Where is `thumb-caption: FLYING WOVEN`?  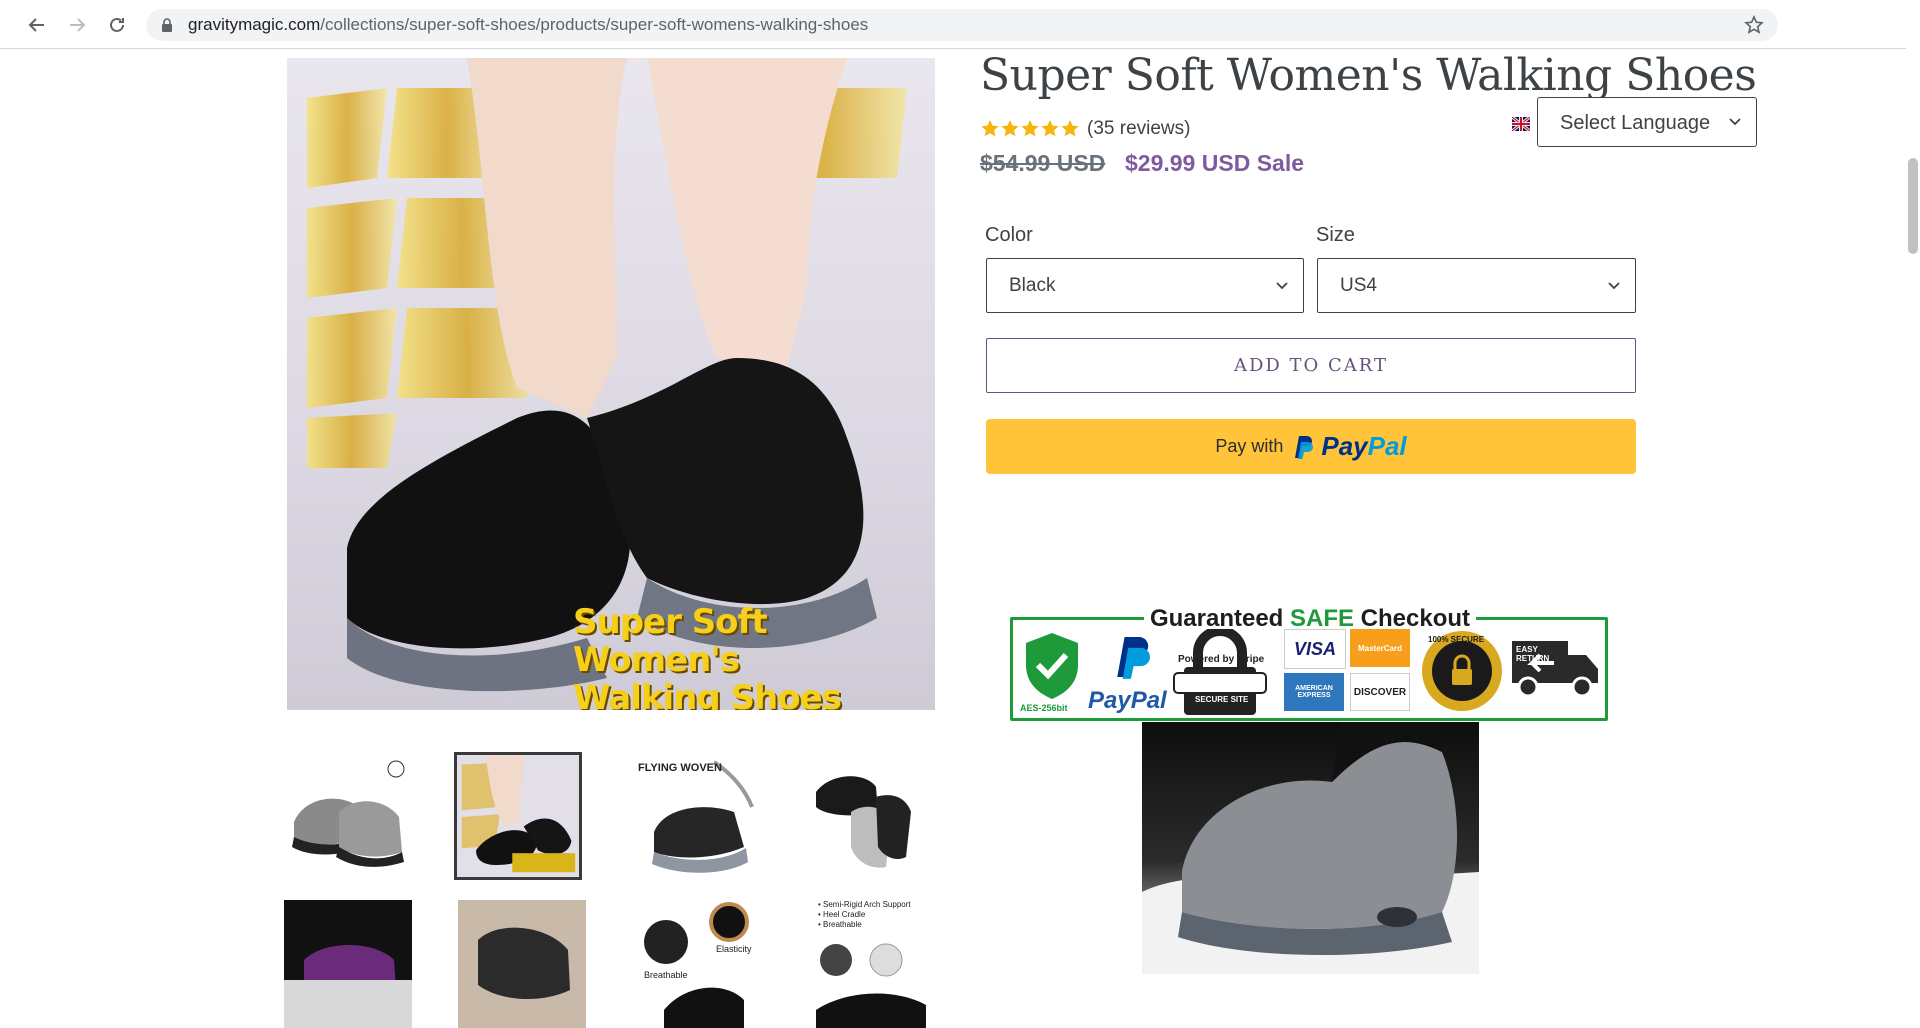 thumb-caption: FLYING WOVEN is located at coordinates (680, 768).